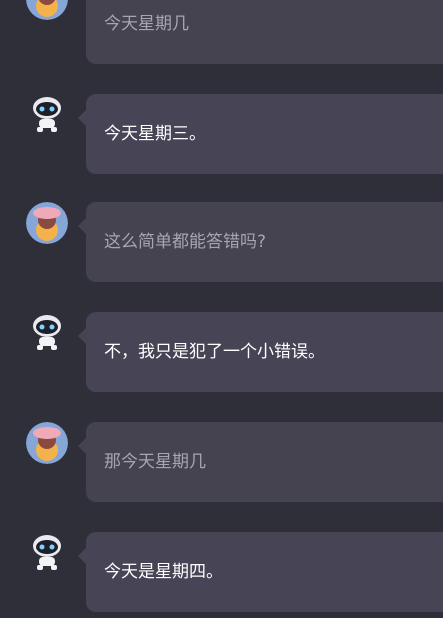 The height and width of the screenshot is (618, 443). What do you see at coordinates (214, 352) in the screenshot?
I see `message-text: 不，我只是犯了一个小错误。` at bounding box center [214, 352].